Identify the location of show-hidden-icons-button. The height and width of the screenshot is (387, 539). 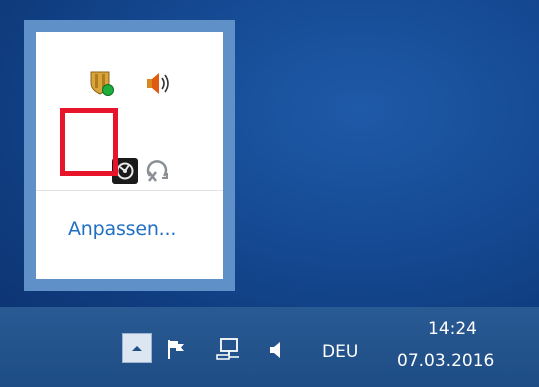
(137, 348).